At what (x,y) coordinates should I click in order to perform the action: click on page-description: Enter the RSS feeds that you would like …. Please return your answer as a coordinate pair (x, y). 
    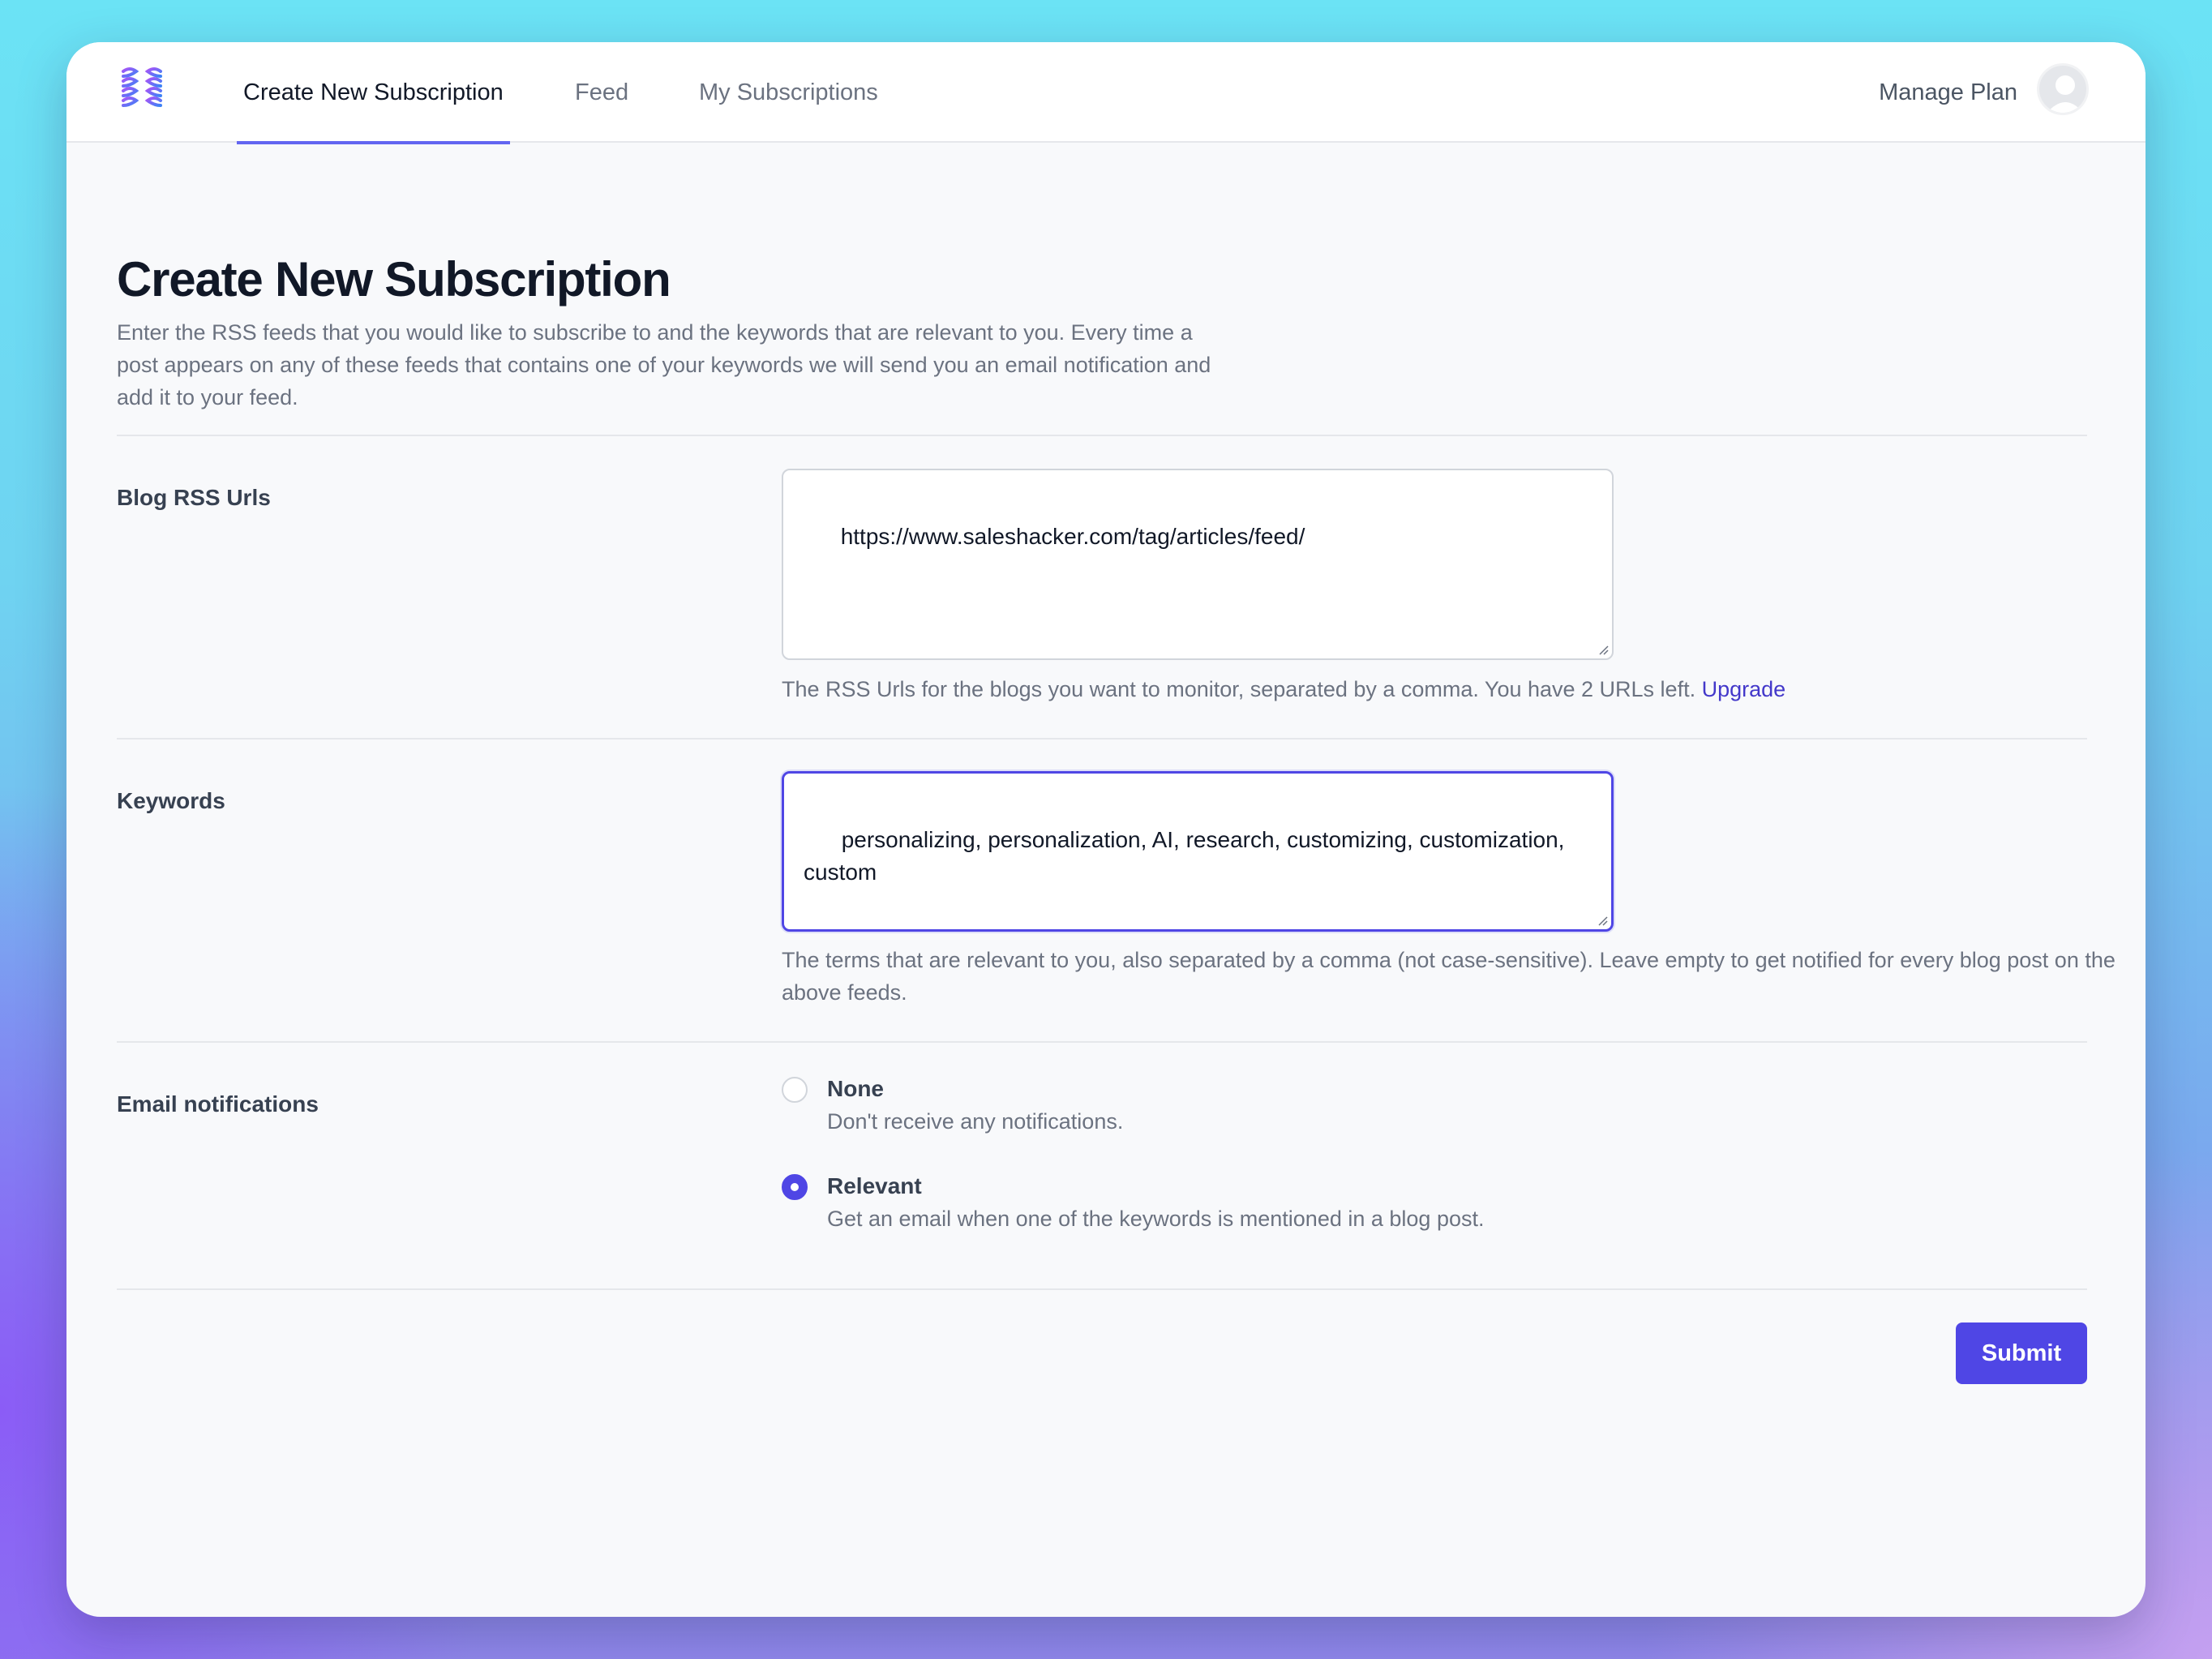
    Looking at the image, I should click on (664, 364).